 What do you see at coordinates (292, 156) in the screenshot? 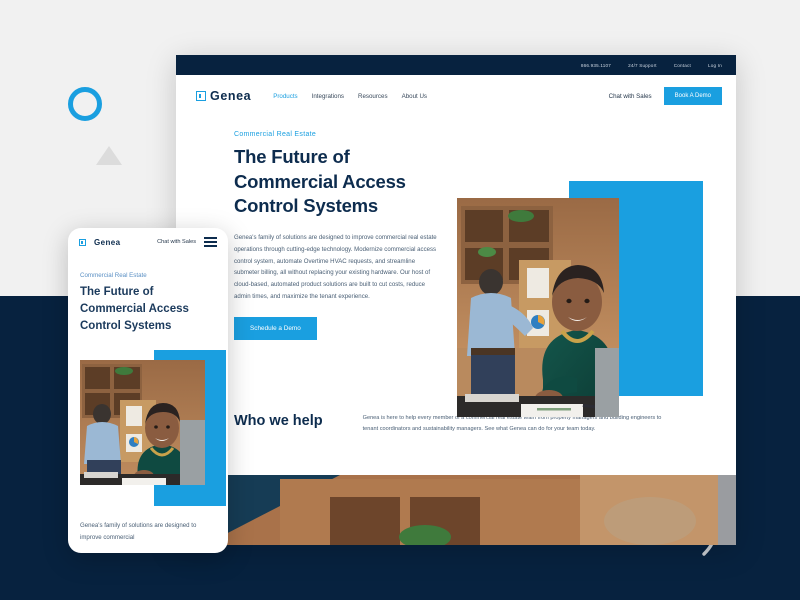
I see `hero-headline-line-1: The Future of` at bounding box center [292, 156].